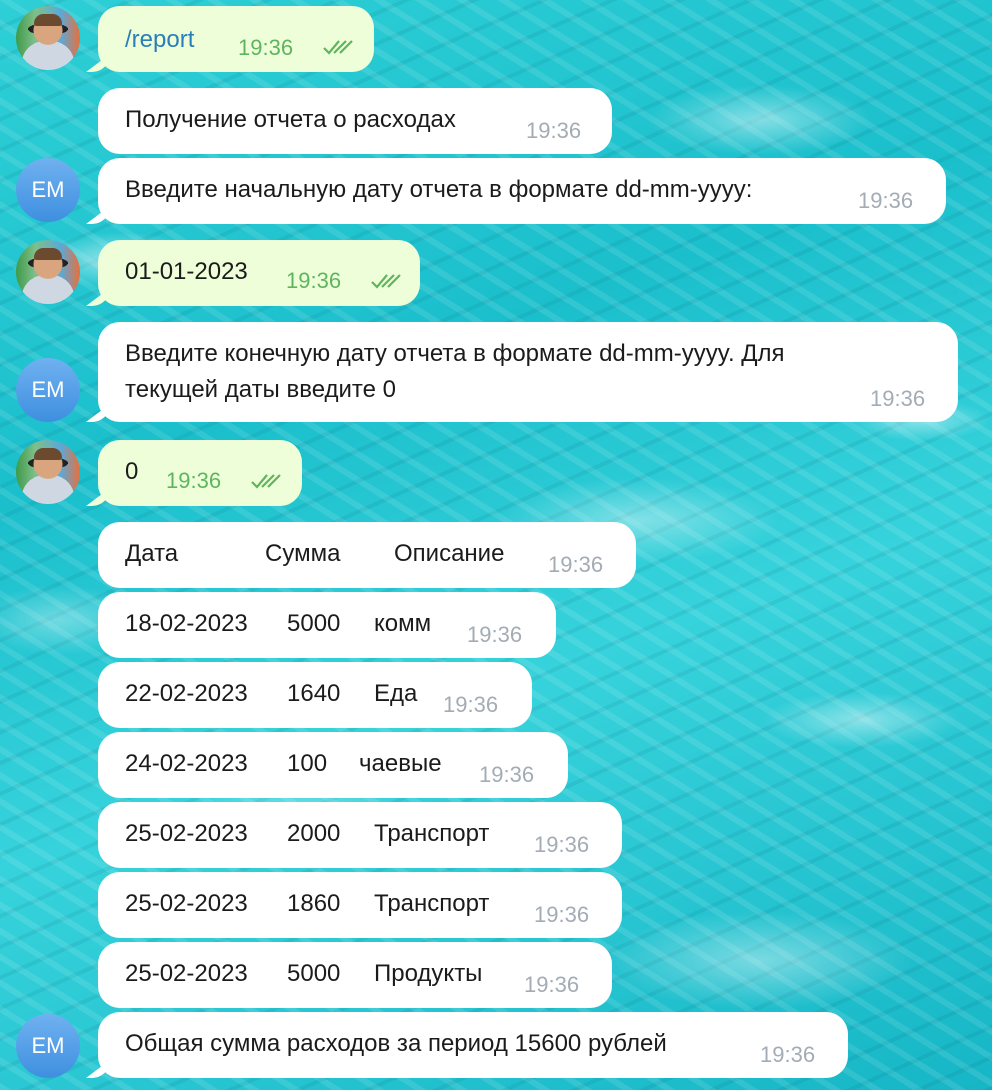  I want to click on message-text: Получение отчета о расходах, so click(290, 119).